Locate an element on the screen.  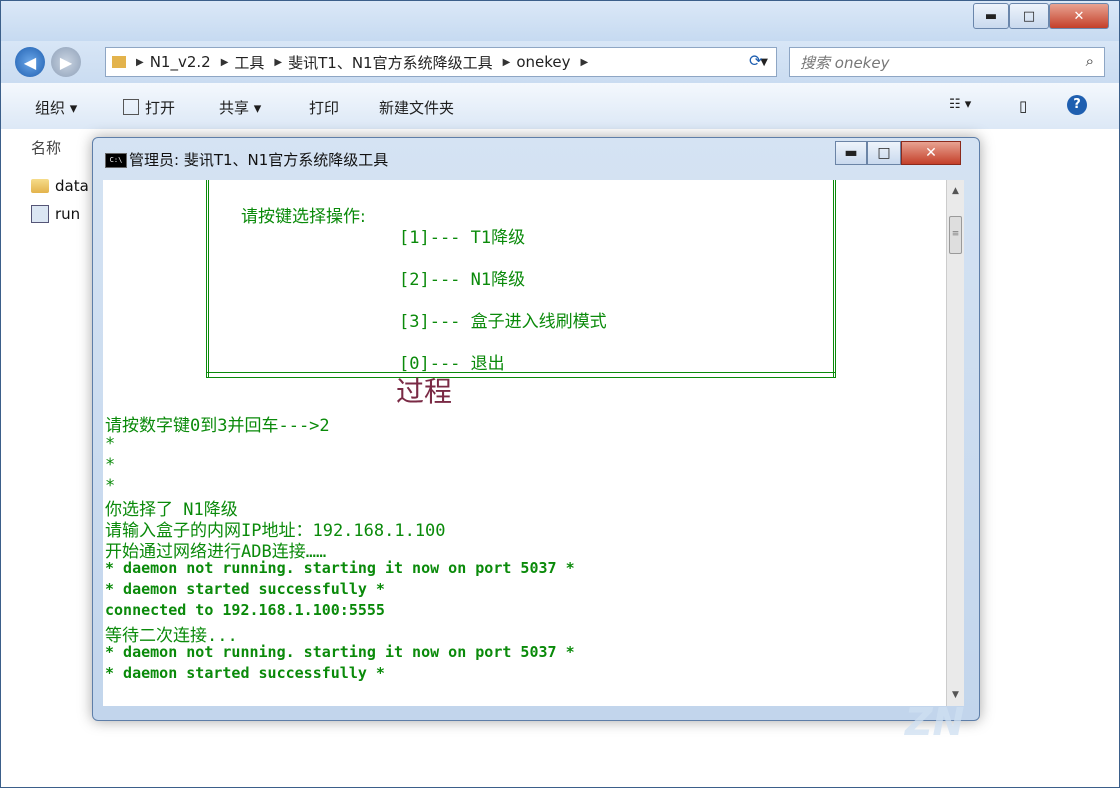
file-item-run: run is located at coordinates (55, 214).